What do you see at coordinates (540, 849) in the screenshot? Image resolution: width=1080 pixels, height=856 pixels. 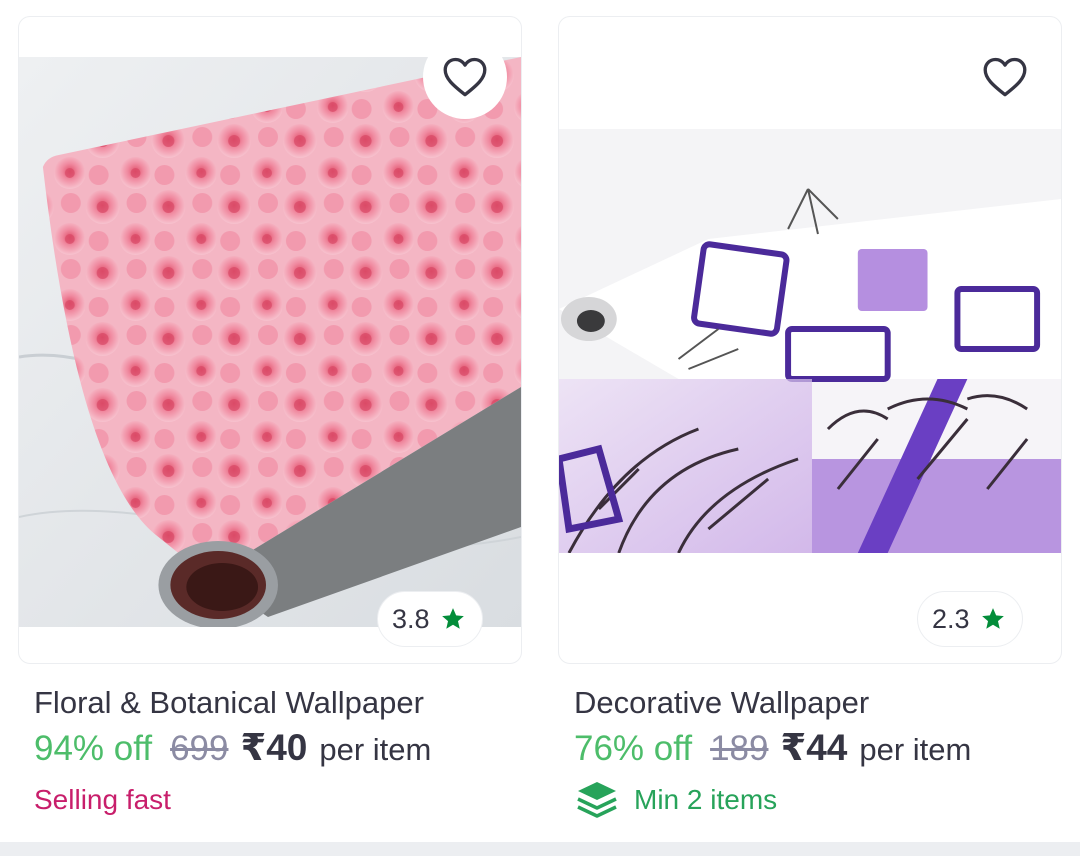 I see `bottom-divider` at bounding box center [540, 849].